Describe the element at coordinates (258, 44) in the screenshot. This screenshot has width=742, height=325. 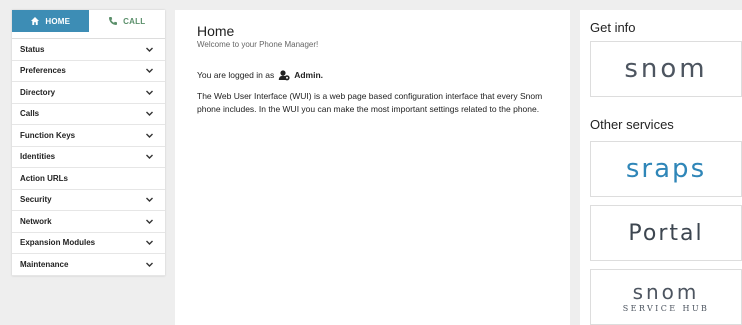
I see `welcome-text: Welcome to your Phone Manager!` at that location.